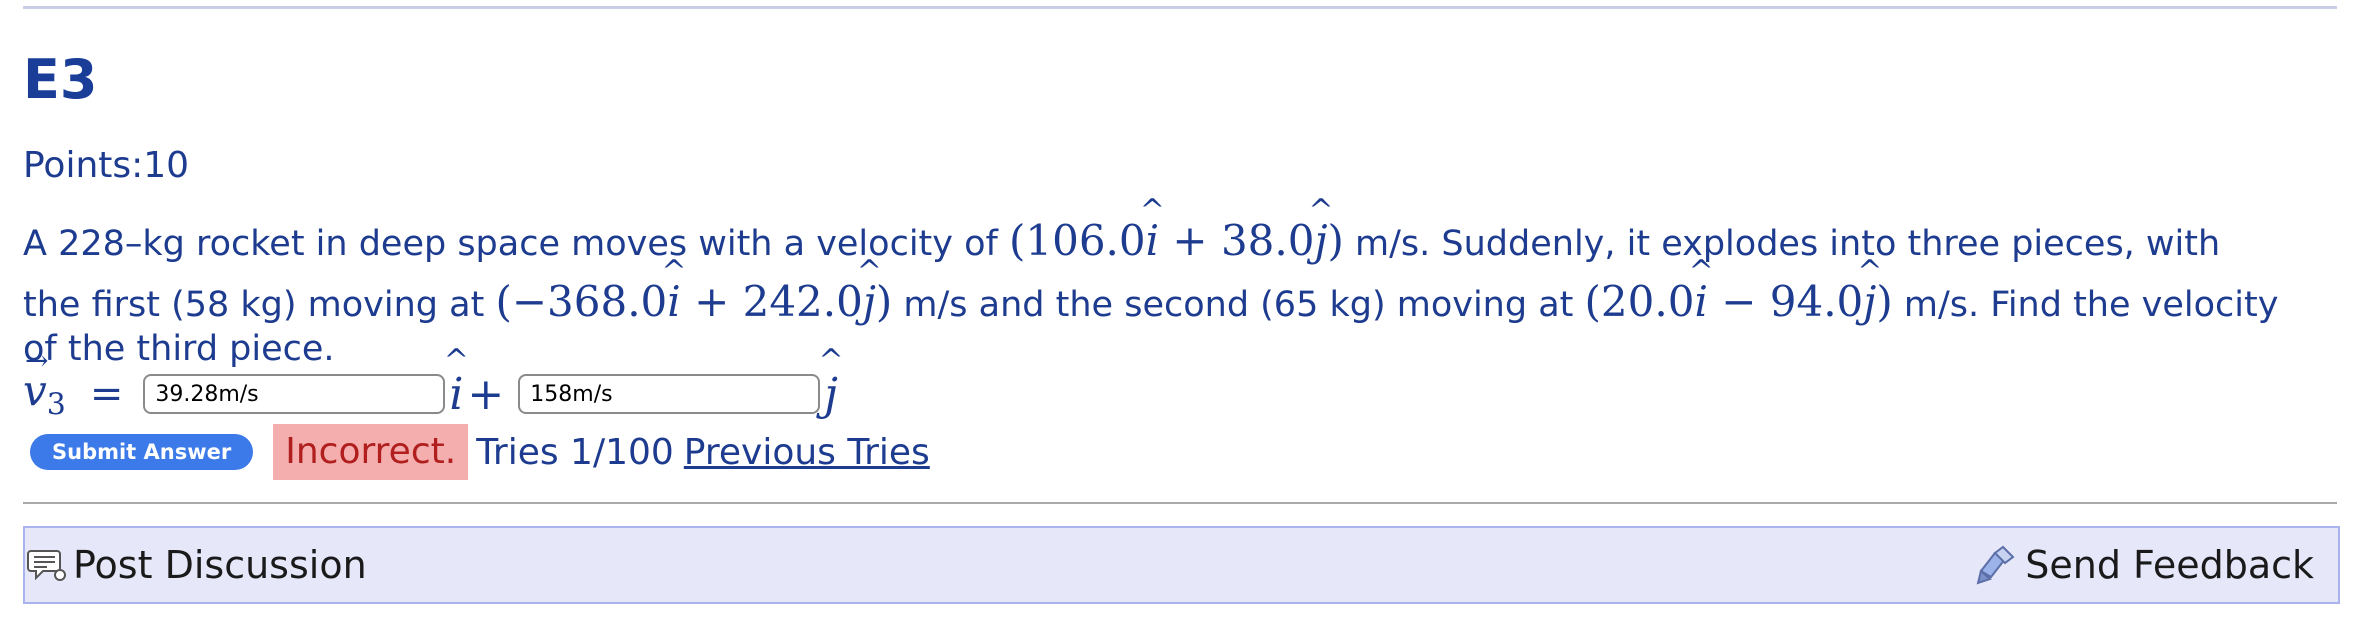 Image resolution: width=2360 pixels, height=621 pixels. What do you see at coordinates (294, 394) in the screenshot?
I see `i-component-input` at bounding box center [294, 394].